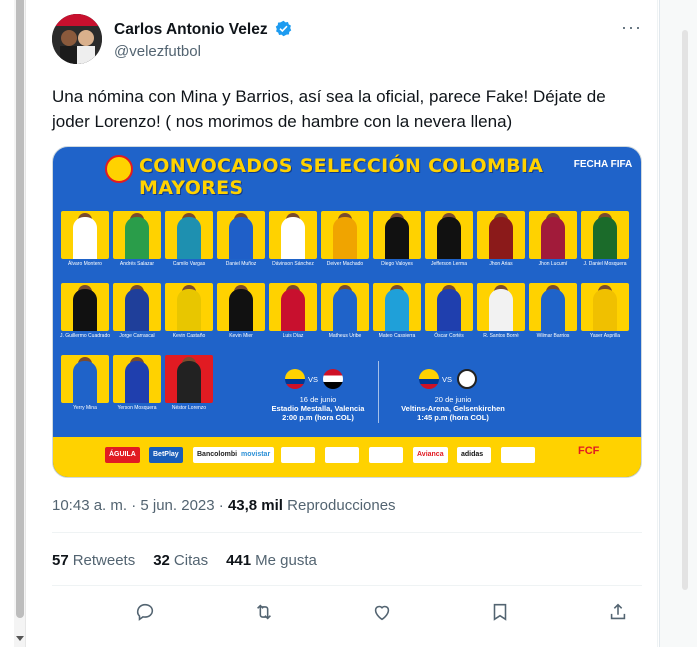 The width and height of the screenshot is (697, 647). What do you see at coordinates (631, 27) in the screenshot?
I see `more-options-icon: ···` at bounding box center [631, 27].